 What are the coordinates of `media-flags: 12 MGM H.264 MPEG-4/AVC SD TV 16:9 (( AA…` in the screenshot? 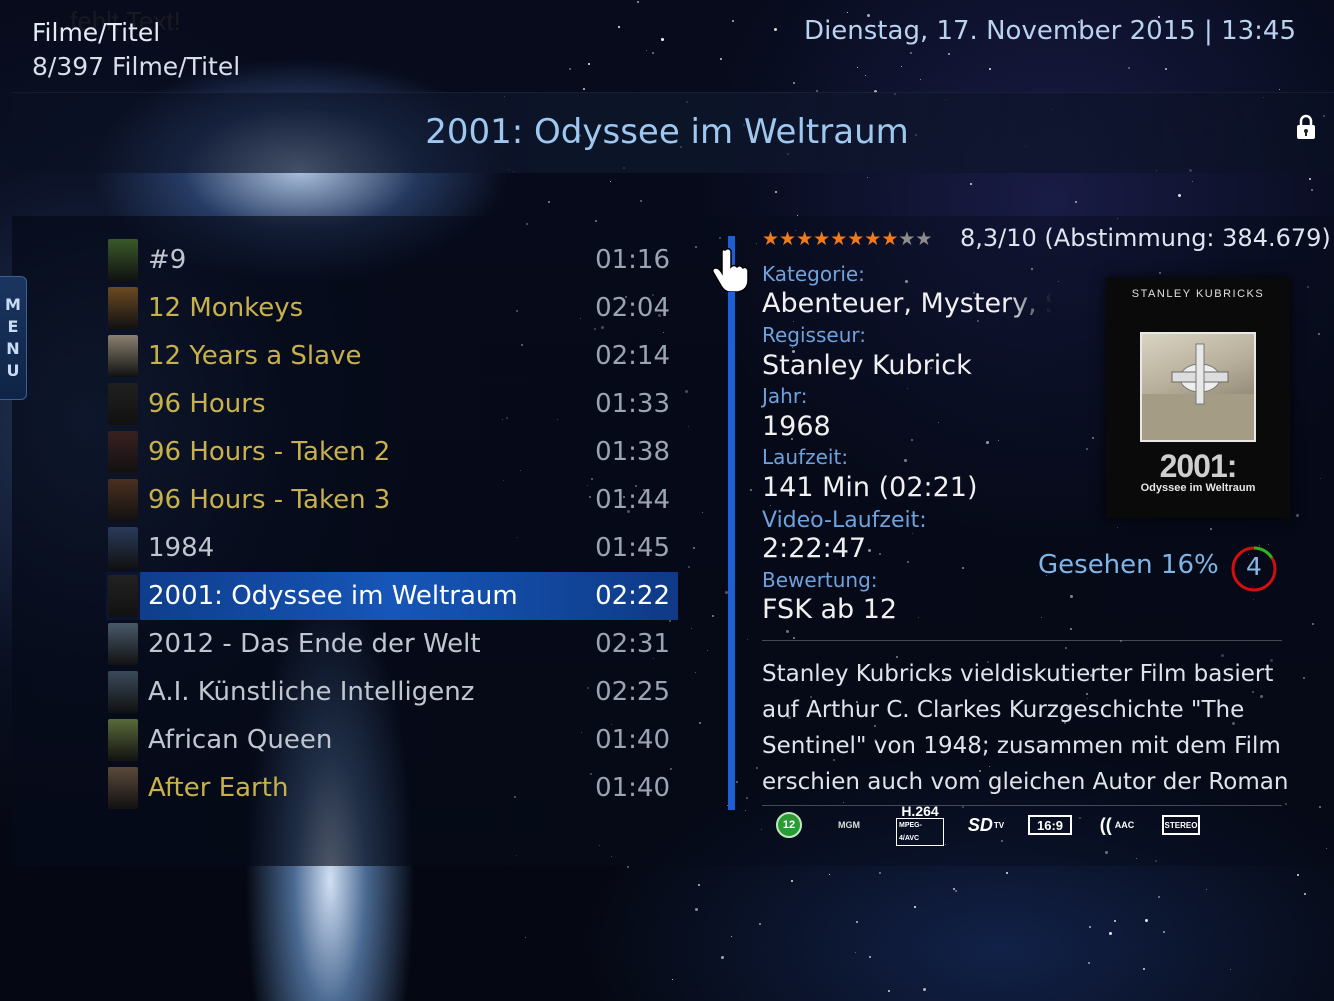 It's located at (999, 825).